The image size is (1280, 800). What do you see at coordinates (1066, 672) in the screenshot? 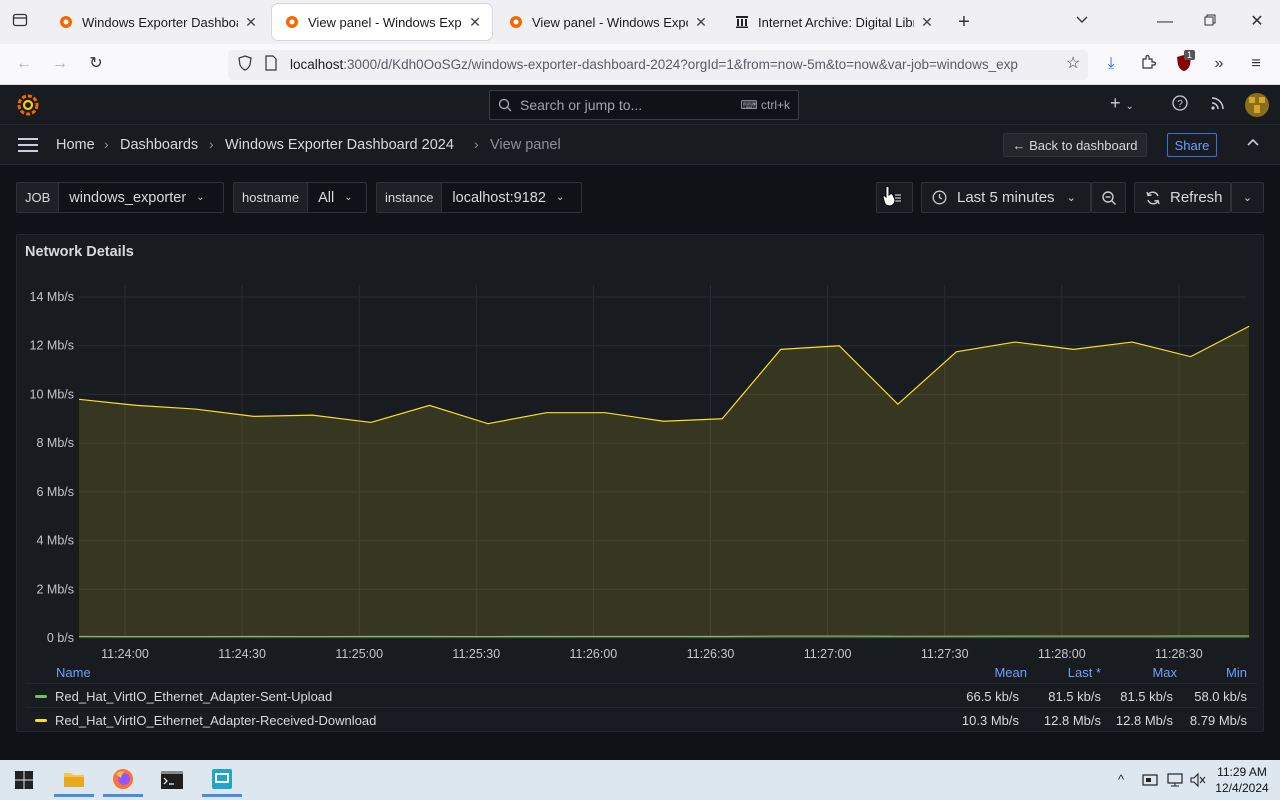
I see `legend-header-last: Last *` at bounding box center [1066, 672].